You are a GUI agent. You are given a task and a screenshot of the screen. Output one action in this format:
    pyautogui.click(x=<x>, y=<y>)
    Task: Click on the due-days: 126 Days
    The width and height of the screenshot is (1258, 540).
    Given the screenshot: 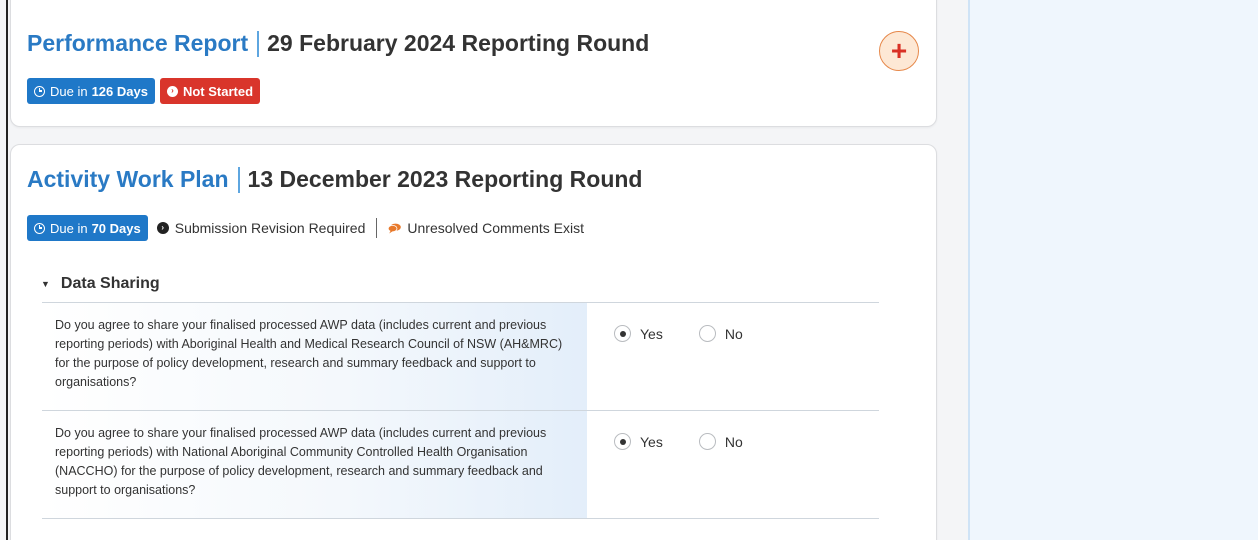 What is the action you would take?
    pyautogui.click(x=119, y=91)
    